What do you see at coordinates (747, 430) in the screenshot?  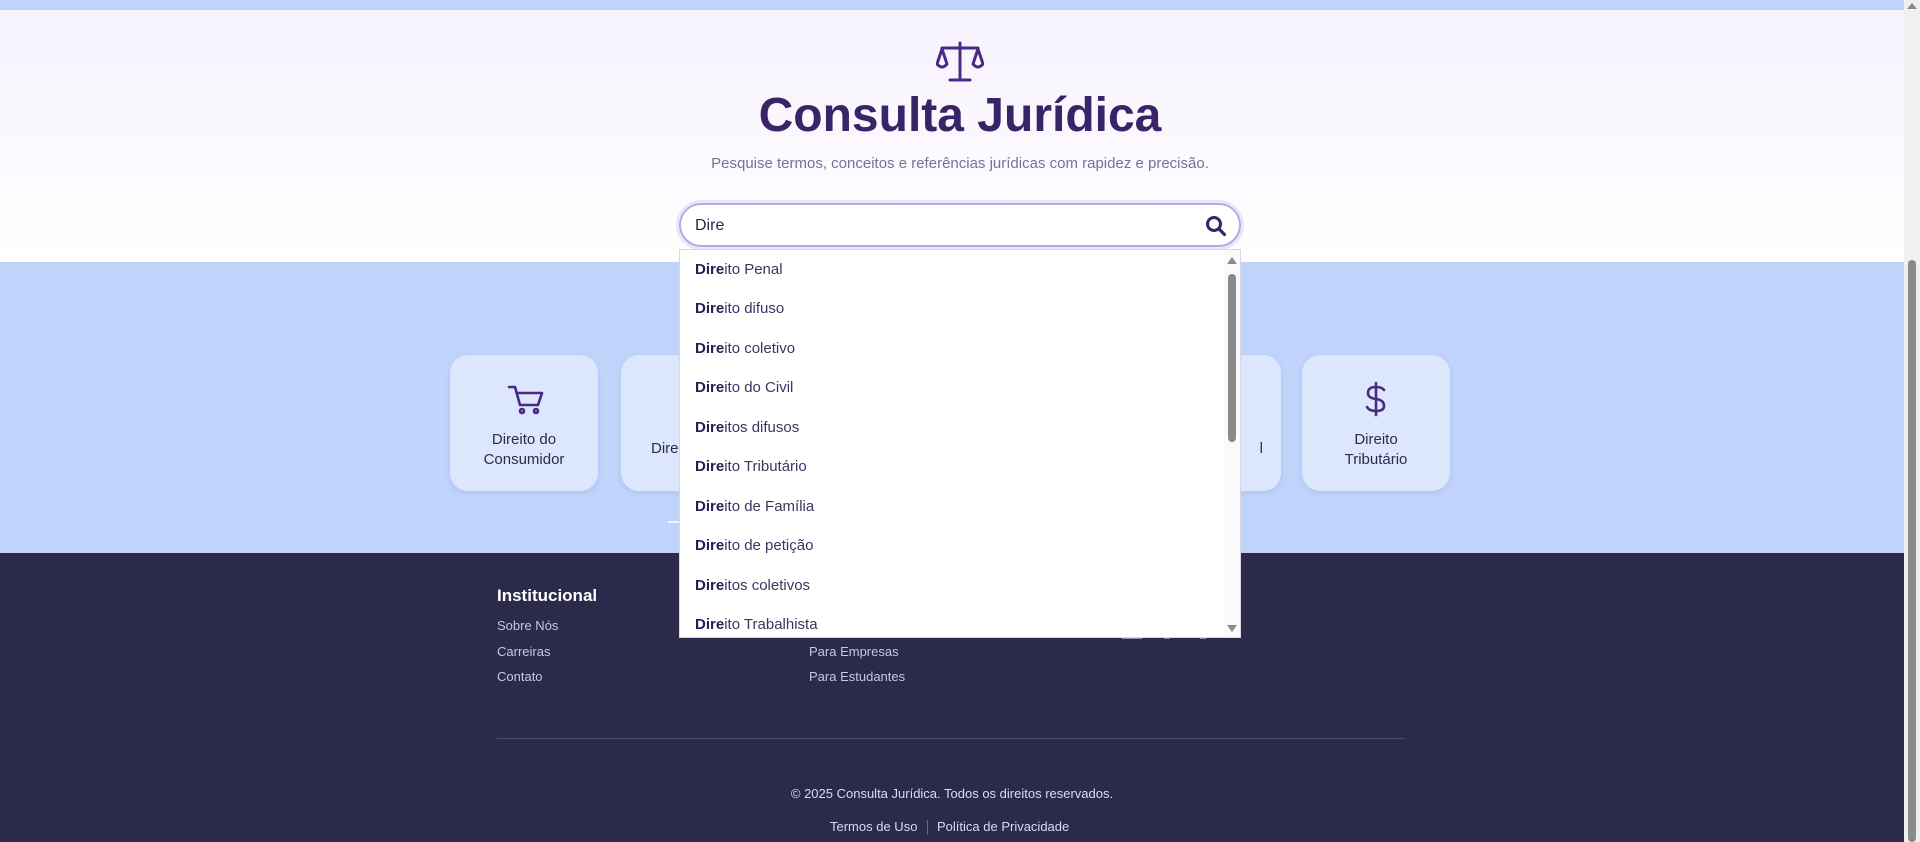 I see `suggestion-item: Direitos difusos` at bounding box center [747, 430].